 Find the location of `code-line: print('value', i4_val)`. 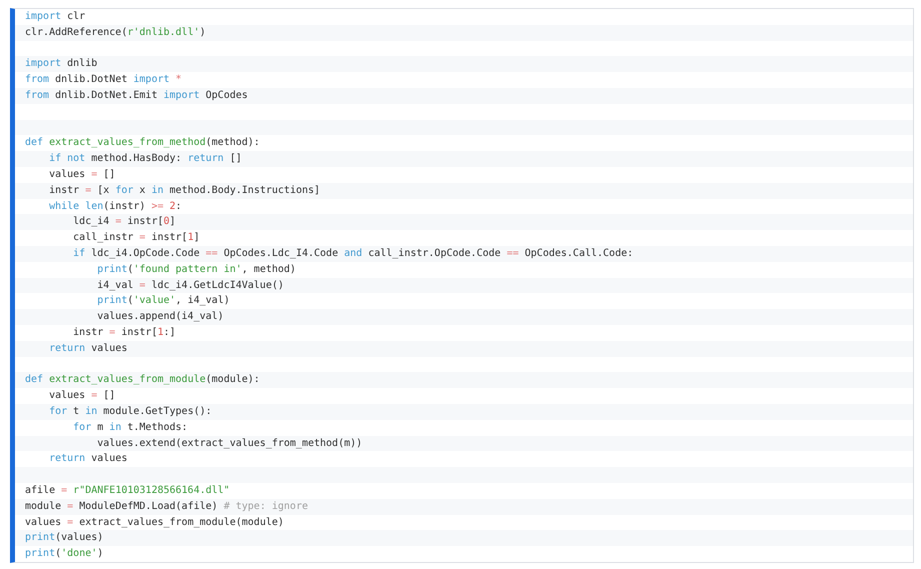

code-line: print('value', i4_val) is located at coordinates (163, 300).